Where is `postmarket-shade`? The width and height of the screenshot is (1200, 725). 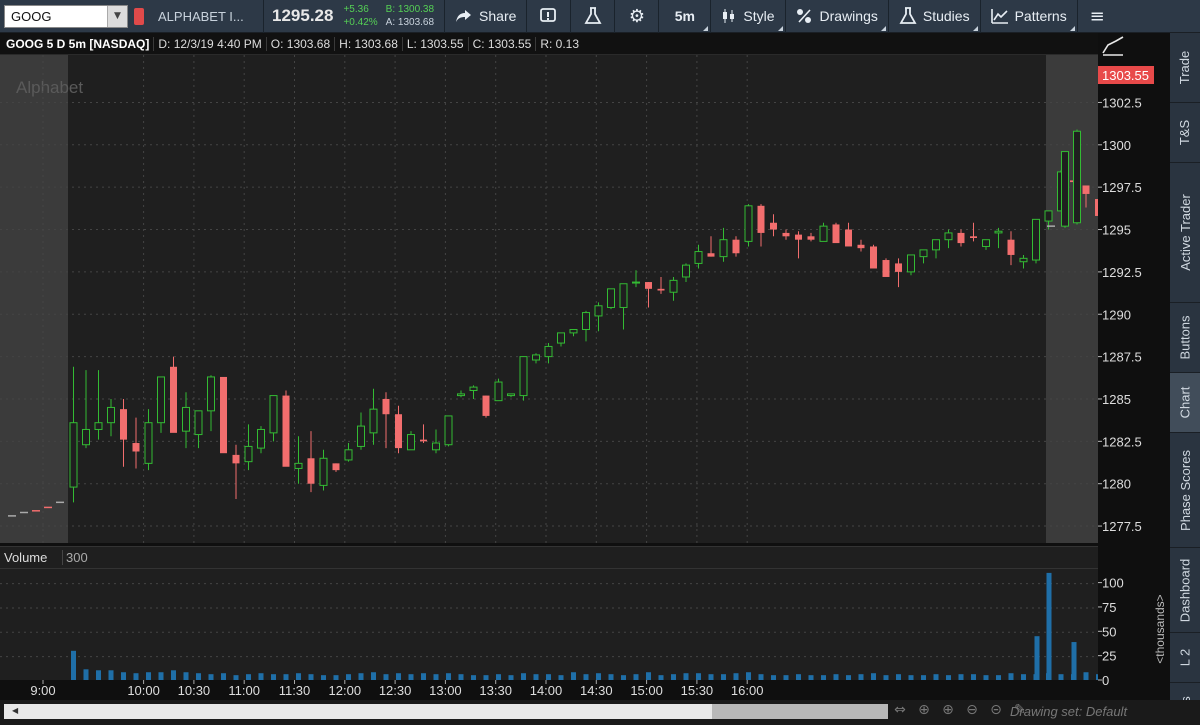 postmarket-shade is located at coordinates (1072, 299).